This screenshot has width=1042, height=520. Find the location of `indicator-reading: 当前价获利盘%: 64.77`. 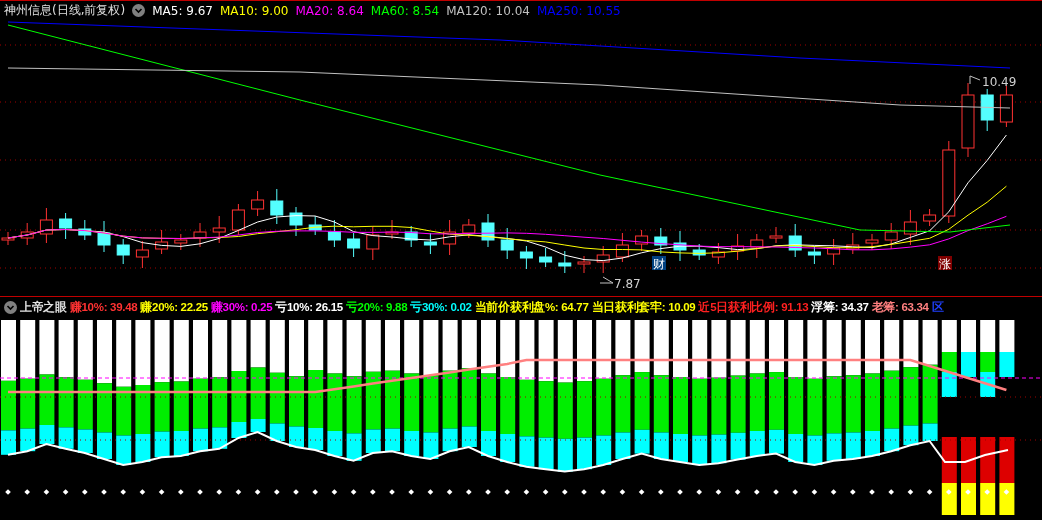

indicator-reading: 当前价获利盘%: 64.77 is located at coordinates (531, 307).